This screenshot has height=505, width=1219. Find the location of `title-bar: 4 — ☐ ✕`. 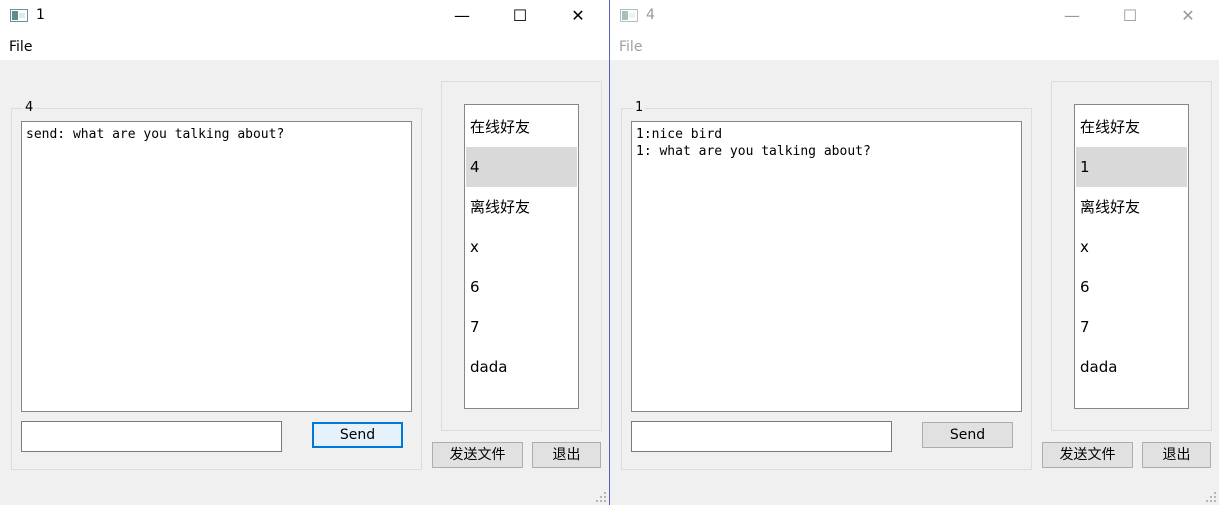

title-bar: 4 — ☐ ✕ is located at coordinates (914, 16).